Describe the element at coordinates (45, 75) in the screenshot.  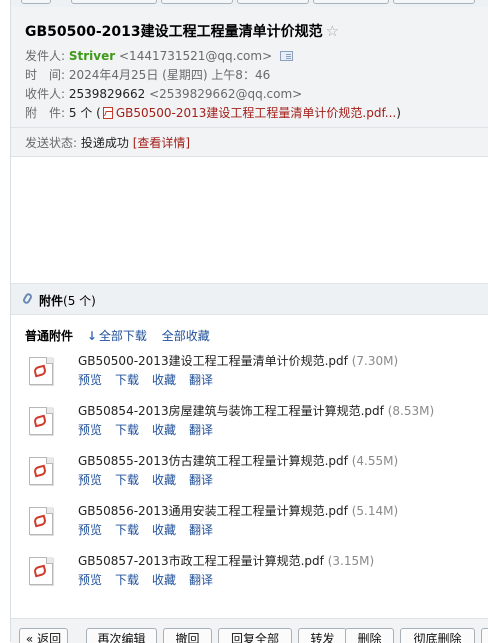
I see `time-label: 时 间:` at that location.